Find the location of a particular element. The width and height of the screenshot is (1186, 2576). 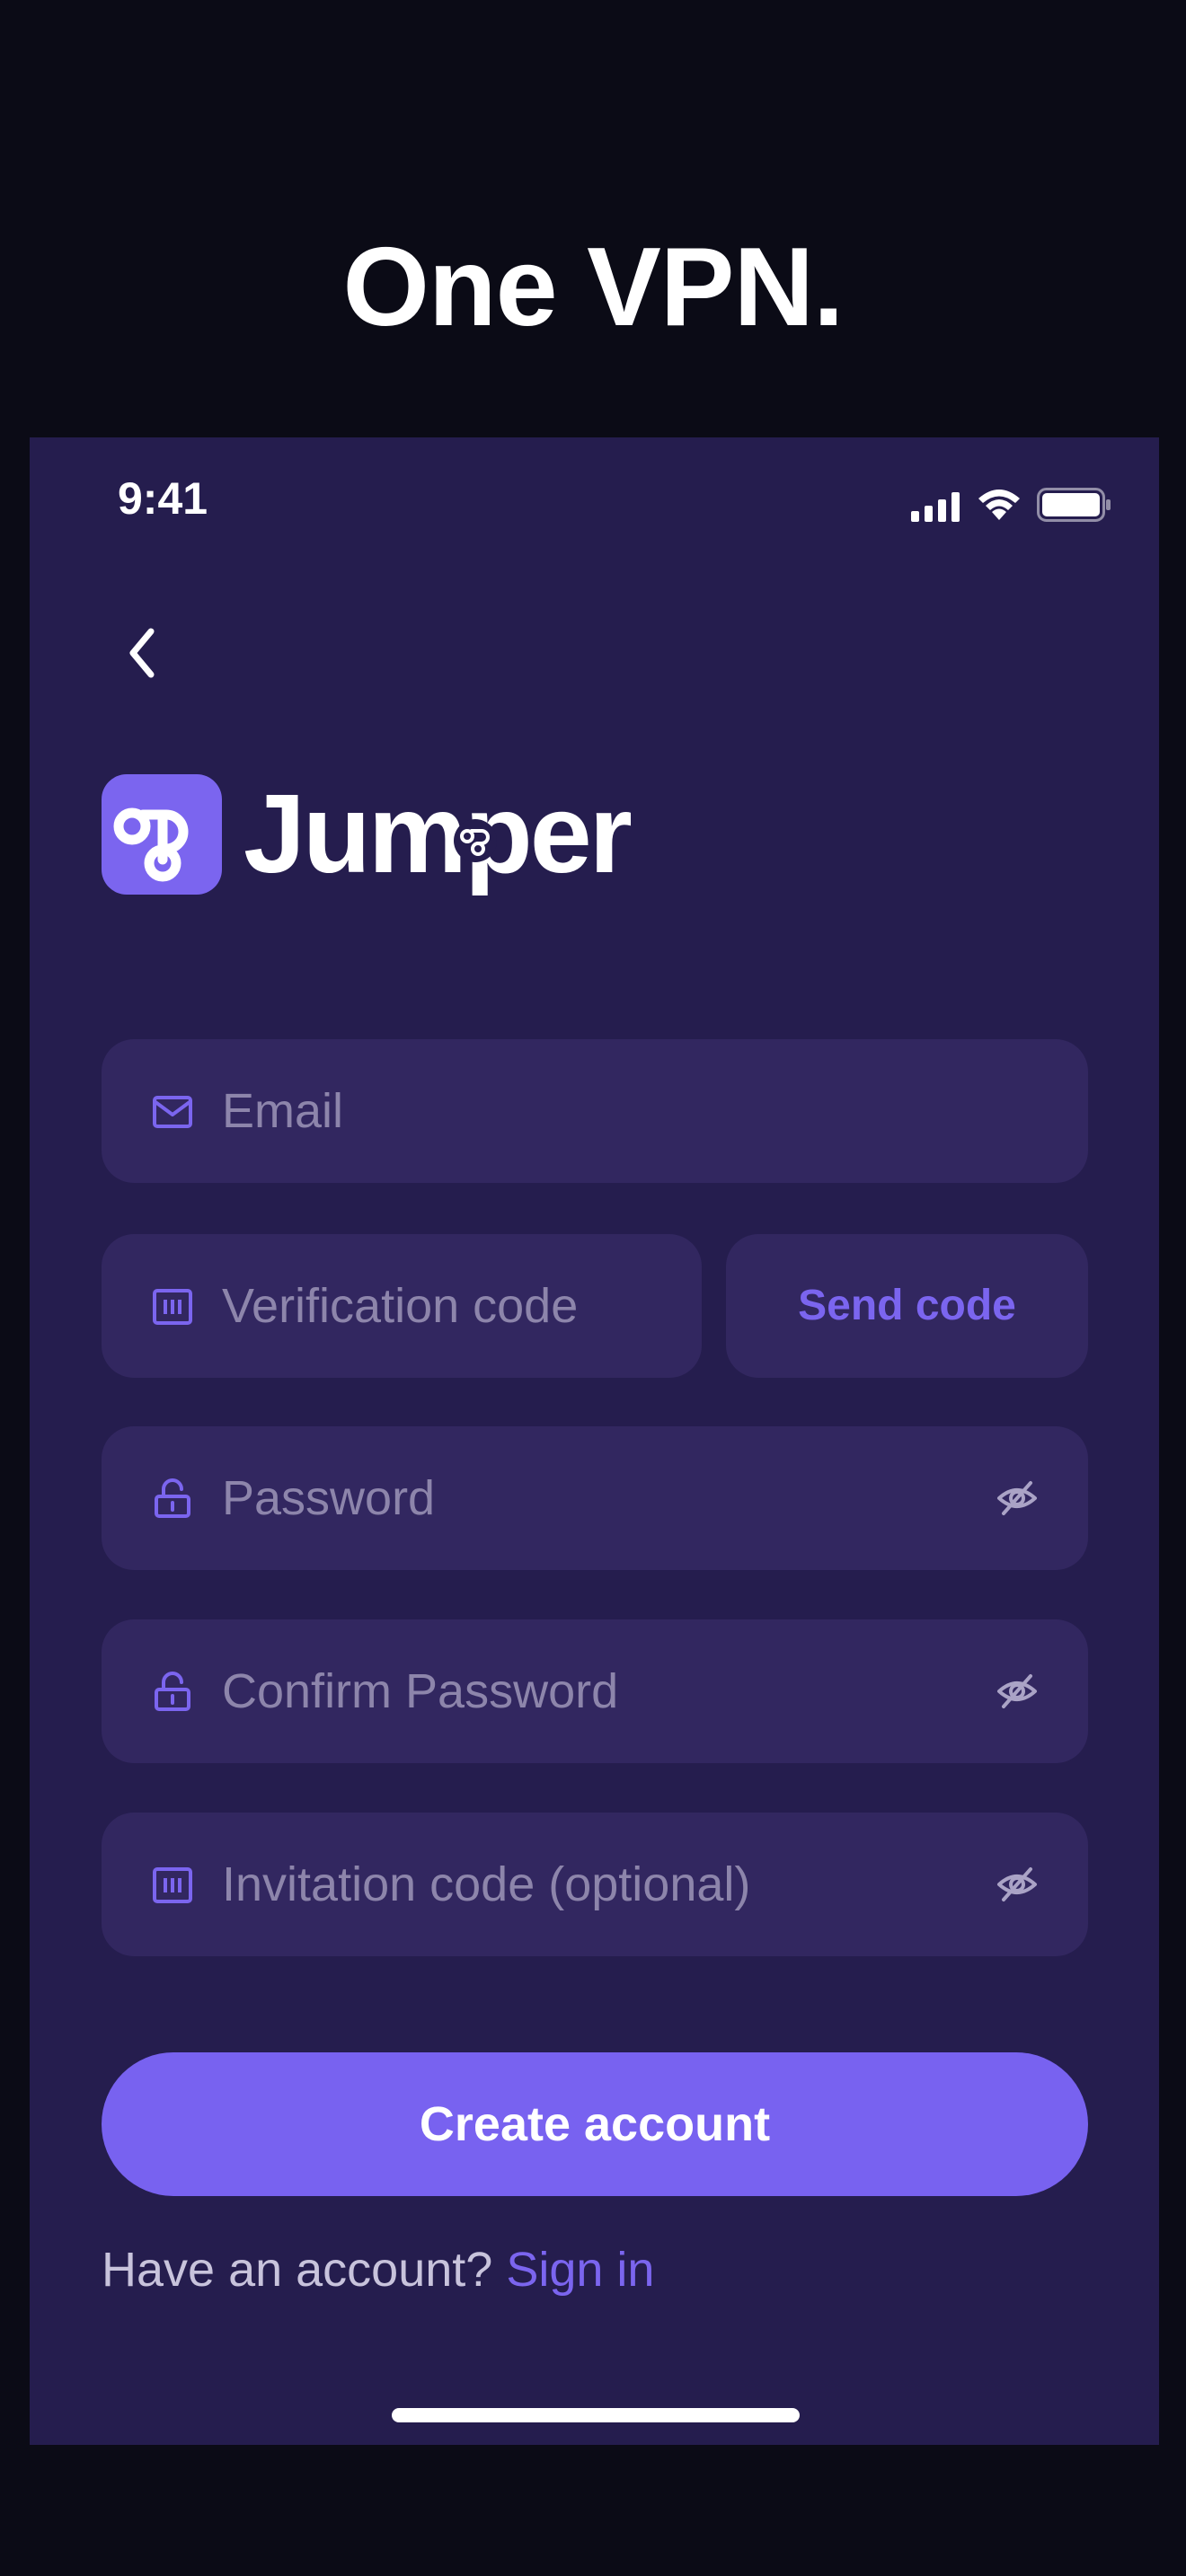

send-code-button: Send code is located at coordinates (907, 1306).